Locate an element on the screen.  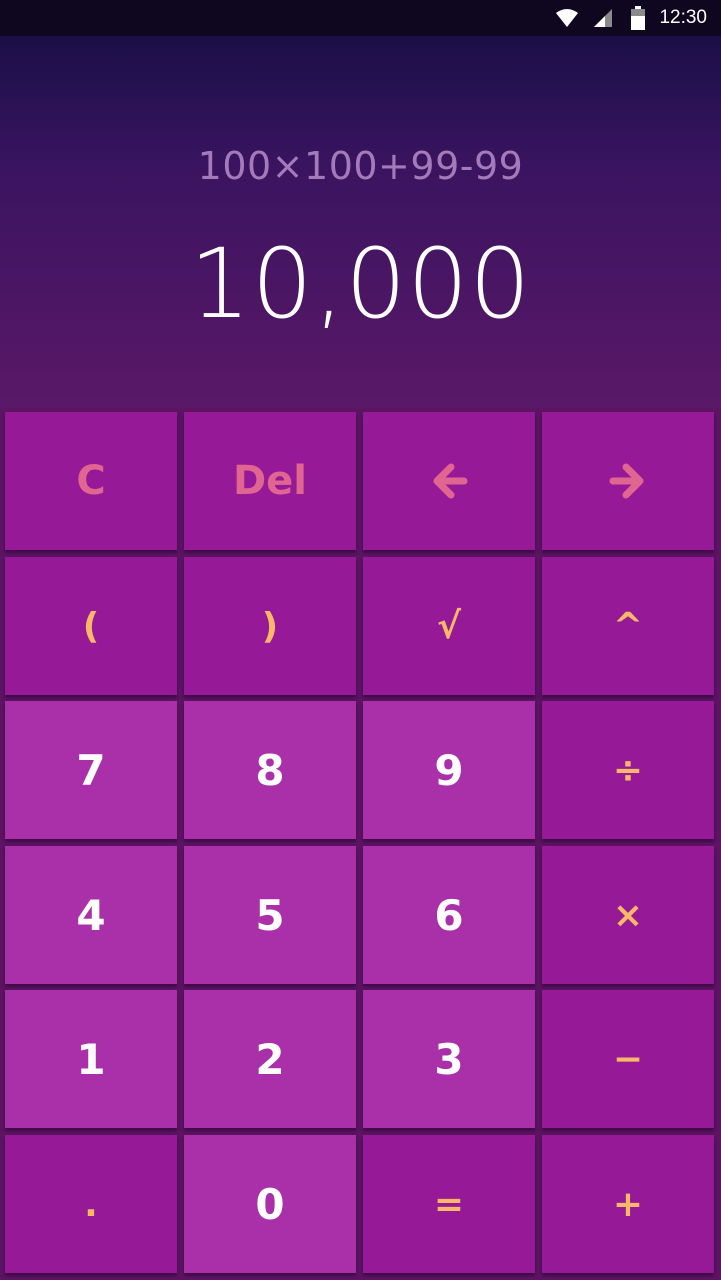
divide-label: ÷ is located at coordinates (628, 770).